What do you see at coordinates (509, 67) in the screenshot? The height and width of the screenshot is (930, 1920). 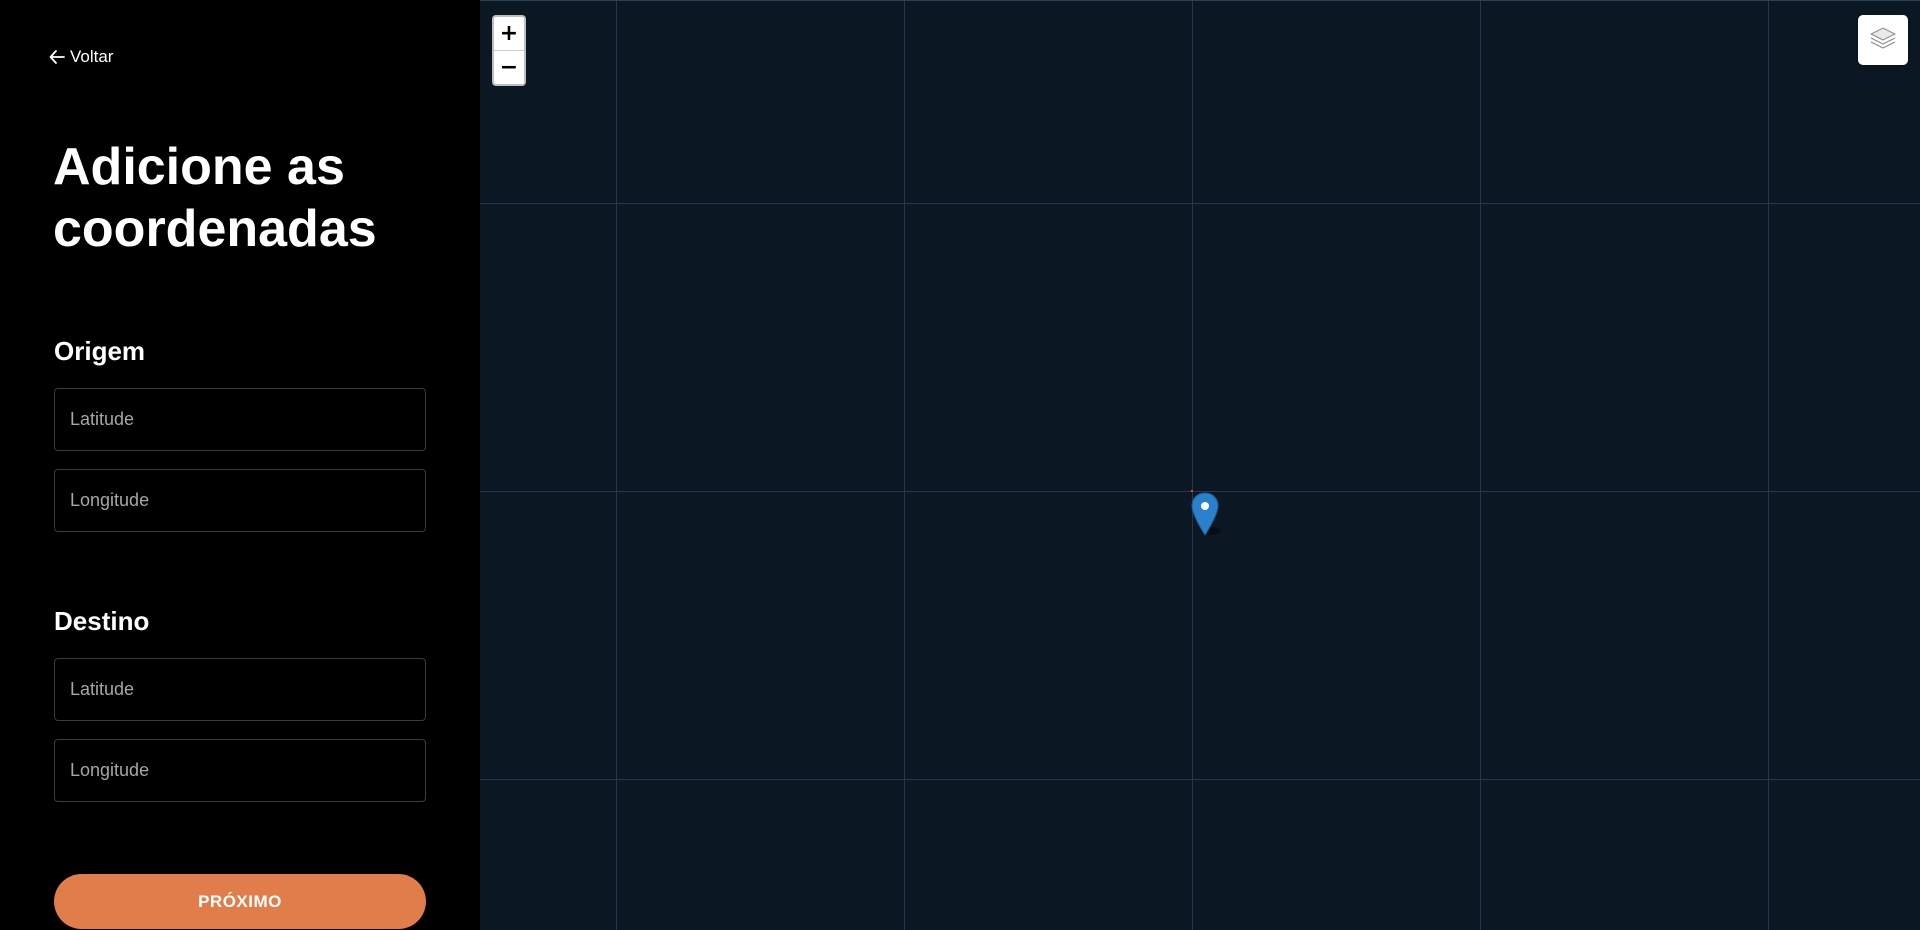 I see `zoom-out-button: −` at bounding box center [509, 67].